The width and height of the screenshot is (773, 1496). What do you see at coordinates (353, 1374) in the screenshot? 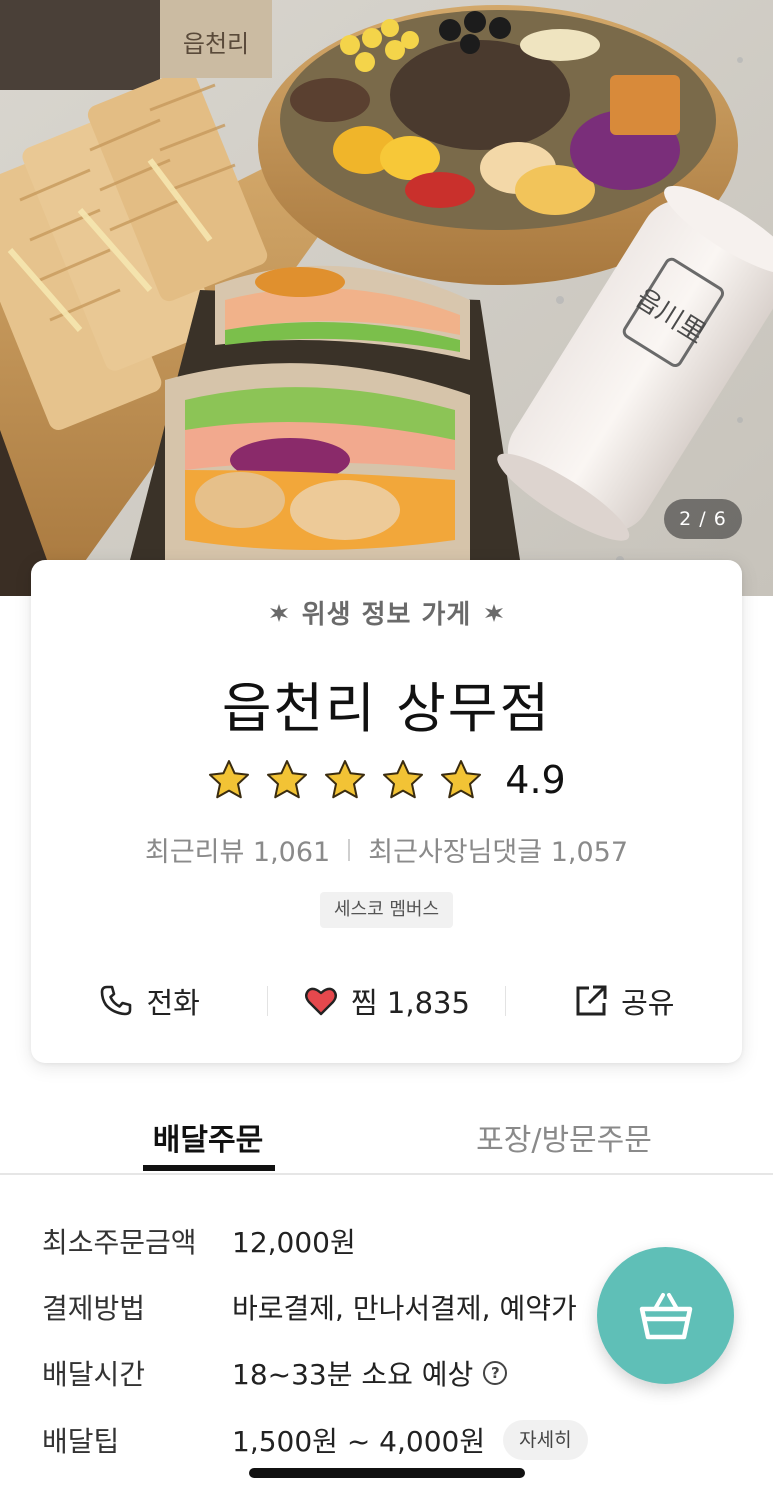
I see `delivery-time-value: 18~33분 소요 예상` at bounding box center [353, 1374].